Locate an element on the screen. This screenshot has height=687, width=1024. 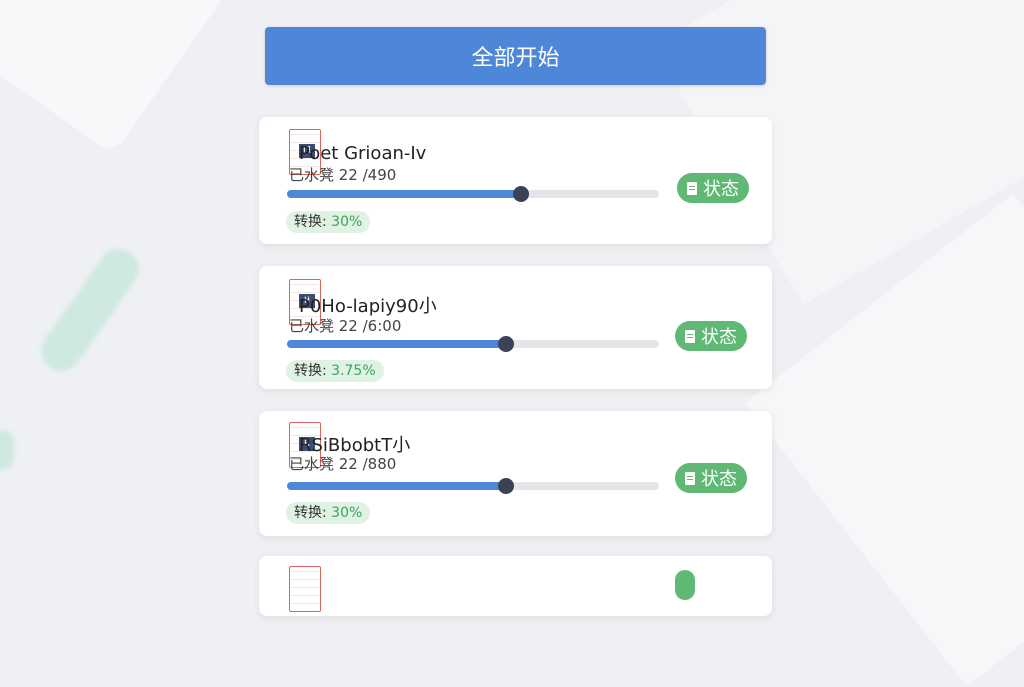
task-meta: 已水凳 22 /490 is located at coordinates (343, 175).